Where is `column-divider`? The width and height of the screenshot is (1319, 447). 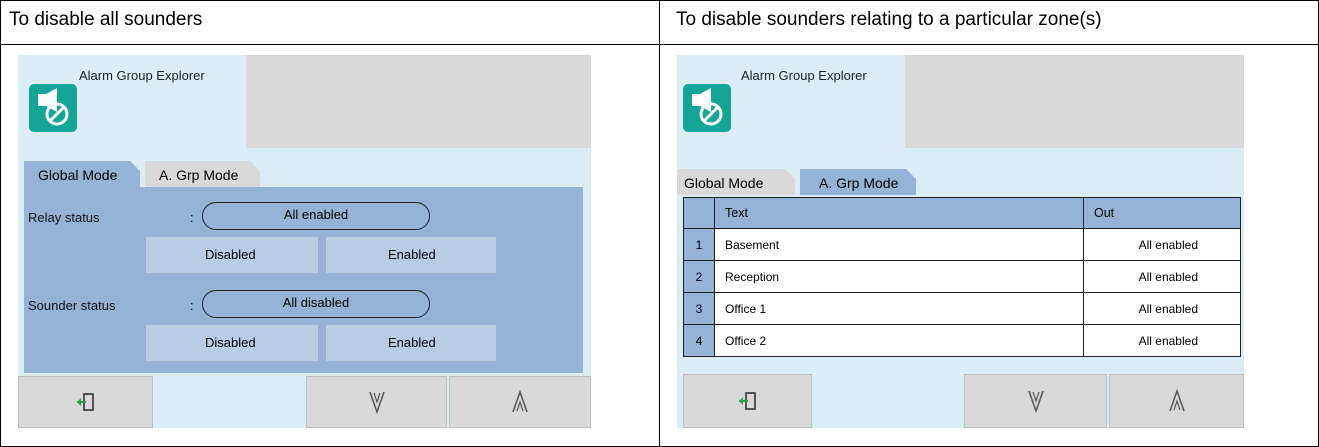
column-divider is located at coordinates (659, 223).